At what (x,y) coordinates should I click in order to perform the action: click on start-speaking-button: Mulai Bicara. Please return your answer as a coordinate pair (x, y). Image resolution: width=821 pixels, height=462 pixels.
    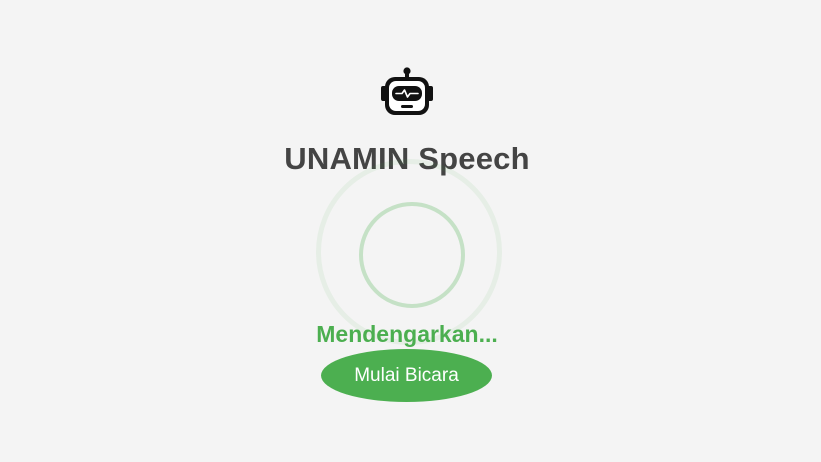
    Looking at the image, I should click on (406, 375).